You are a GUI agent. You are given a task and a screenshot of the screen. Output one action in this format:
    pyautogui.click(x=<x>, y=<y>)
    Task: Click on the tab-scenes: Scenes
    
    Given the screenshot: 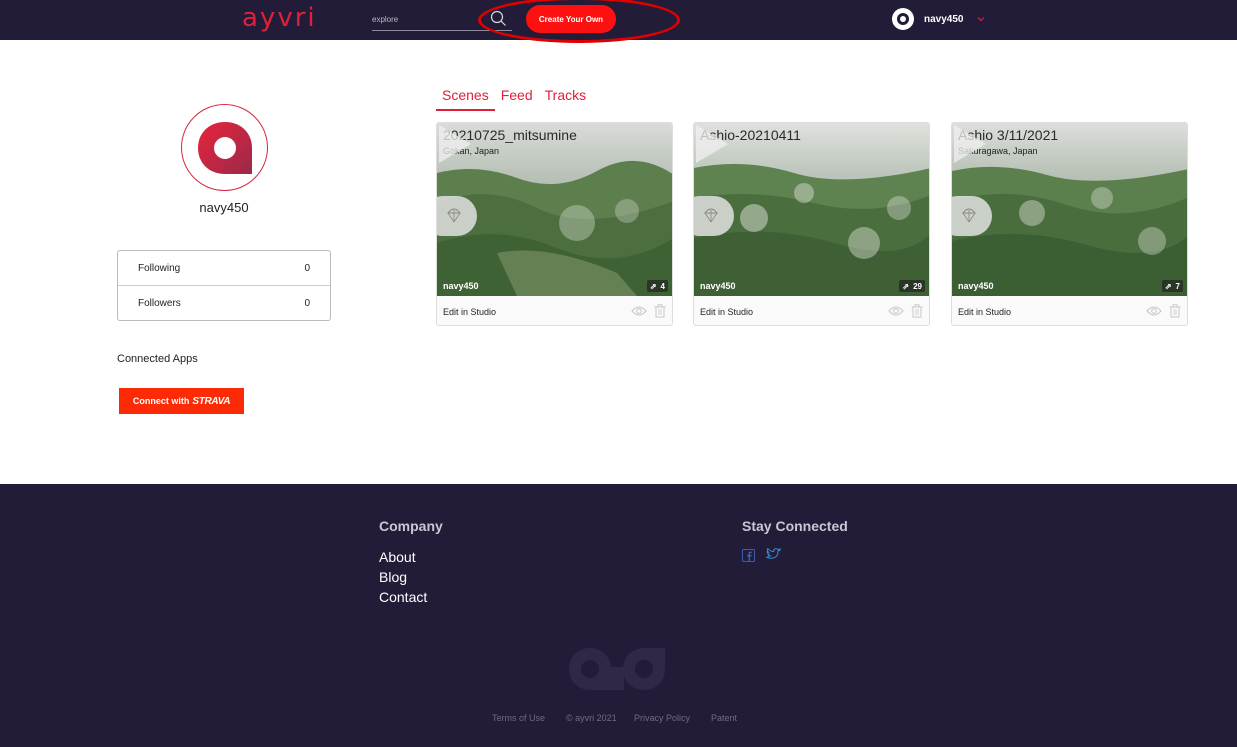 What is the action you would take?
    pyautogui.click(x=465, y=98)
    